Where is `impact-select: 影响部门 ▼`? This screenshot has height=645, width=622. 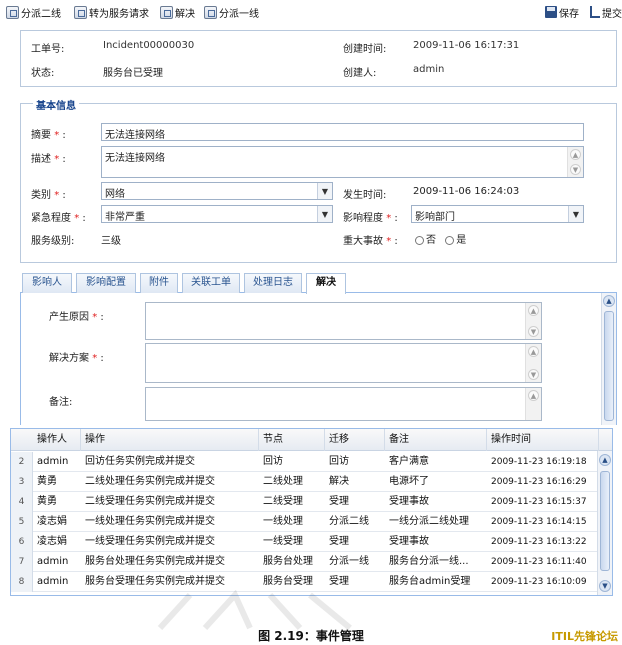
impact-select: 影响部门 ▼ is located at coordinates (497, 214).